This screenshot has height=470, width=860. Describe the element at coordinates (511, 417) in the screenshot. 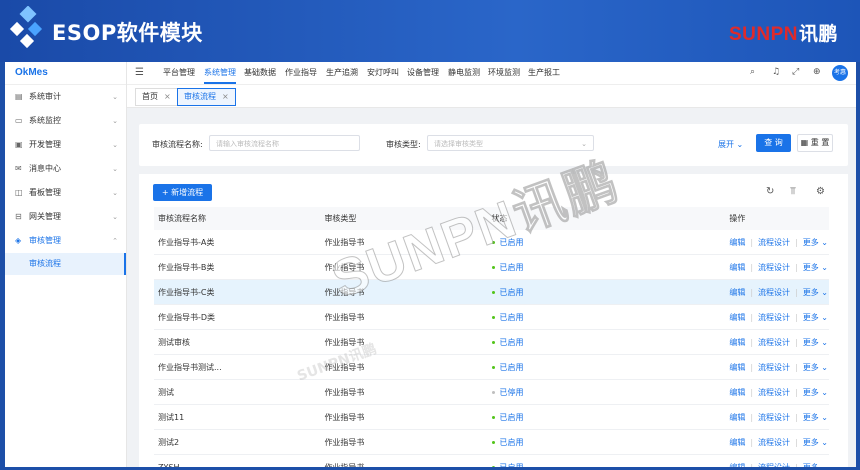

I see `status-text: 已启用` at that location.